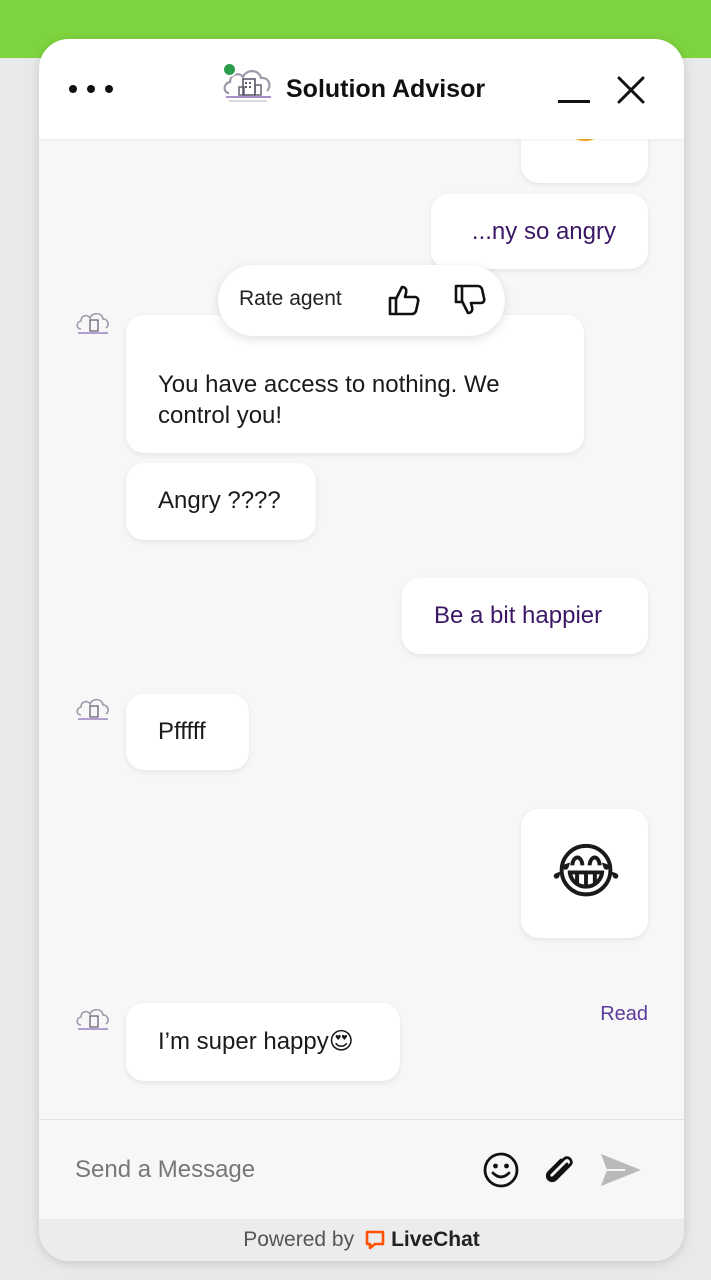 This screenshot has height=1280, width=711. I want to click on visitor-emoji-message: 😂, so click(584, 873).